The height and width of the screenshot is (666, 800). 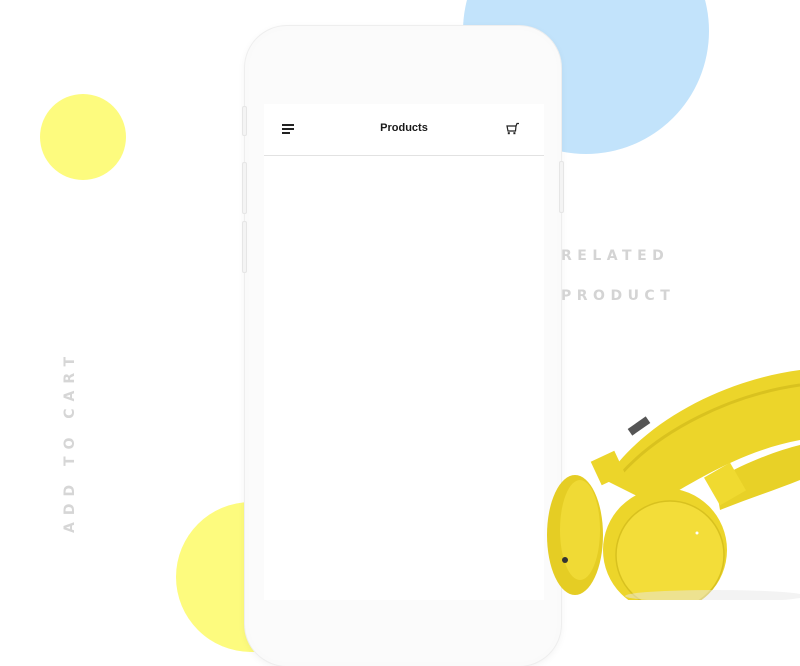 What do you see at coordinates (618, 296) in the screenshot?
I see `related-product-label-line2: PRODUCT` at bounding box center [618, 296].